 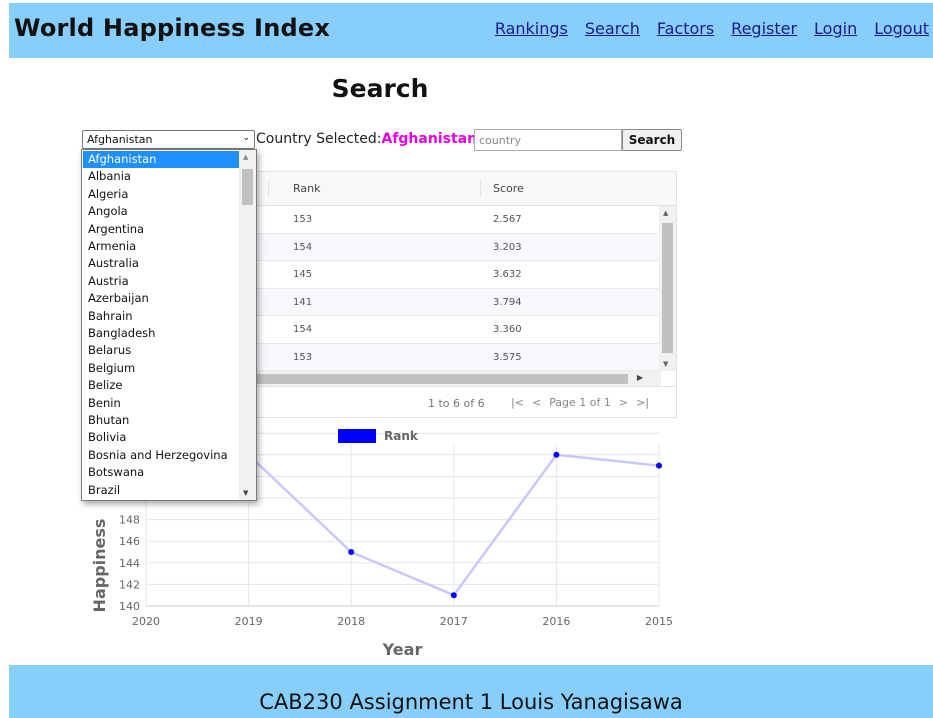 I want to click on dropdown-option: Armenia, so click(x=161, y=246).